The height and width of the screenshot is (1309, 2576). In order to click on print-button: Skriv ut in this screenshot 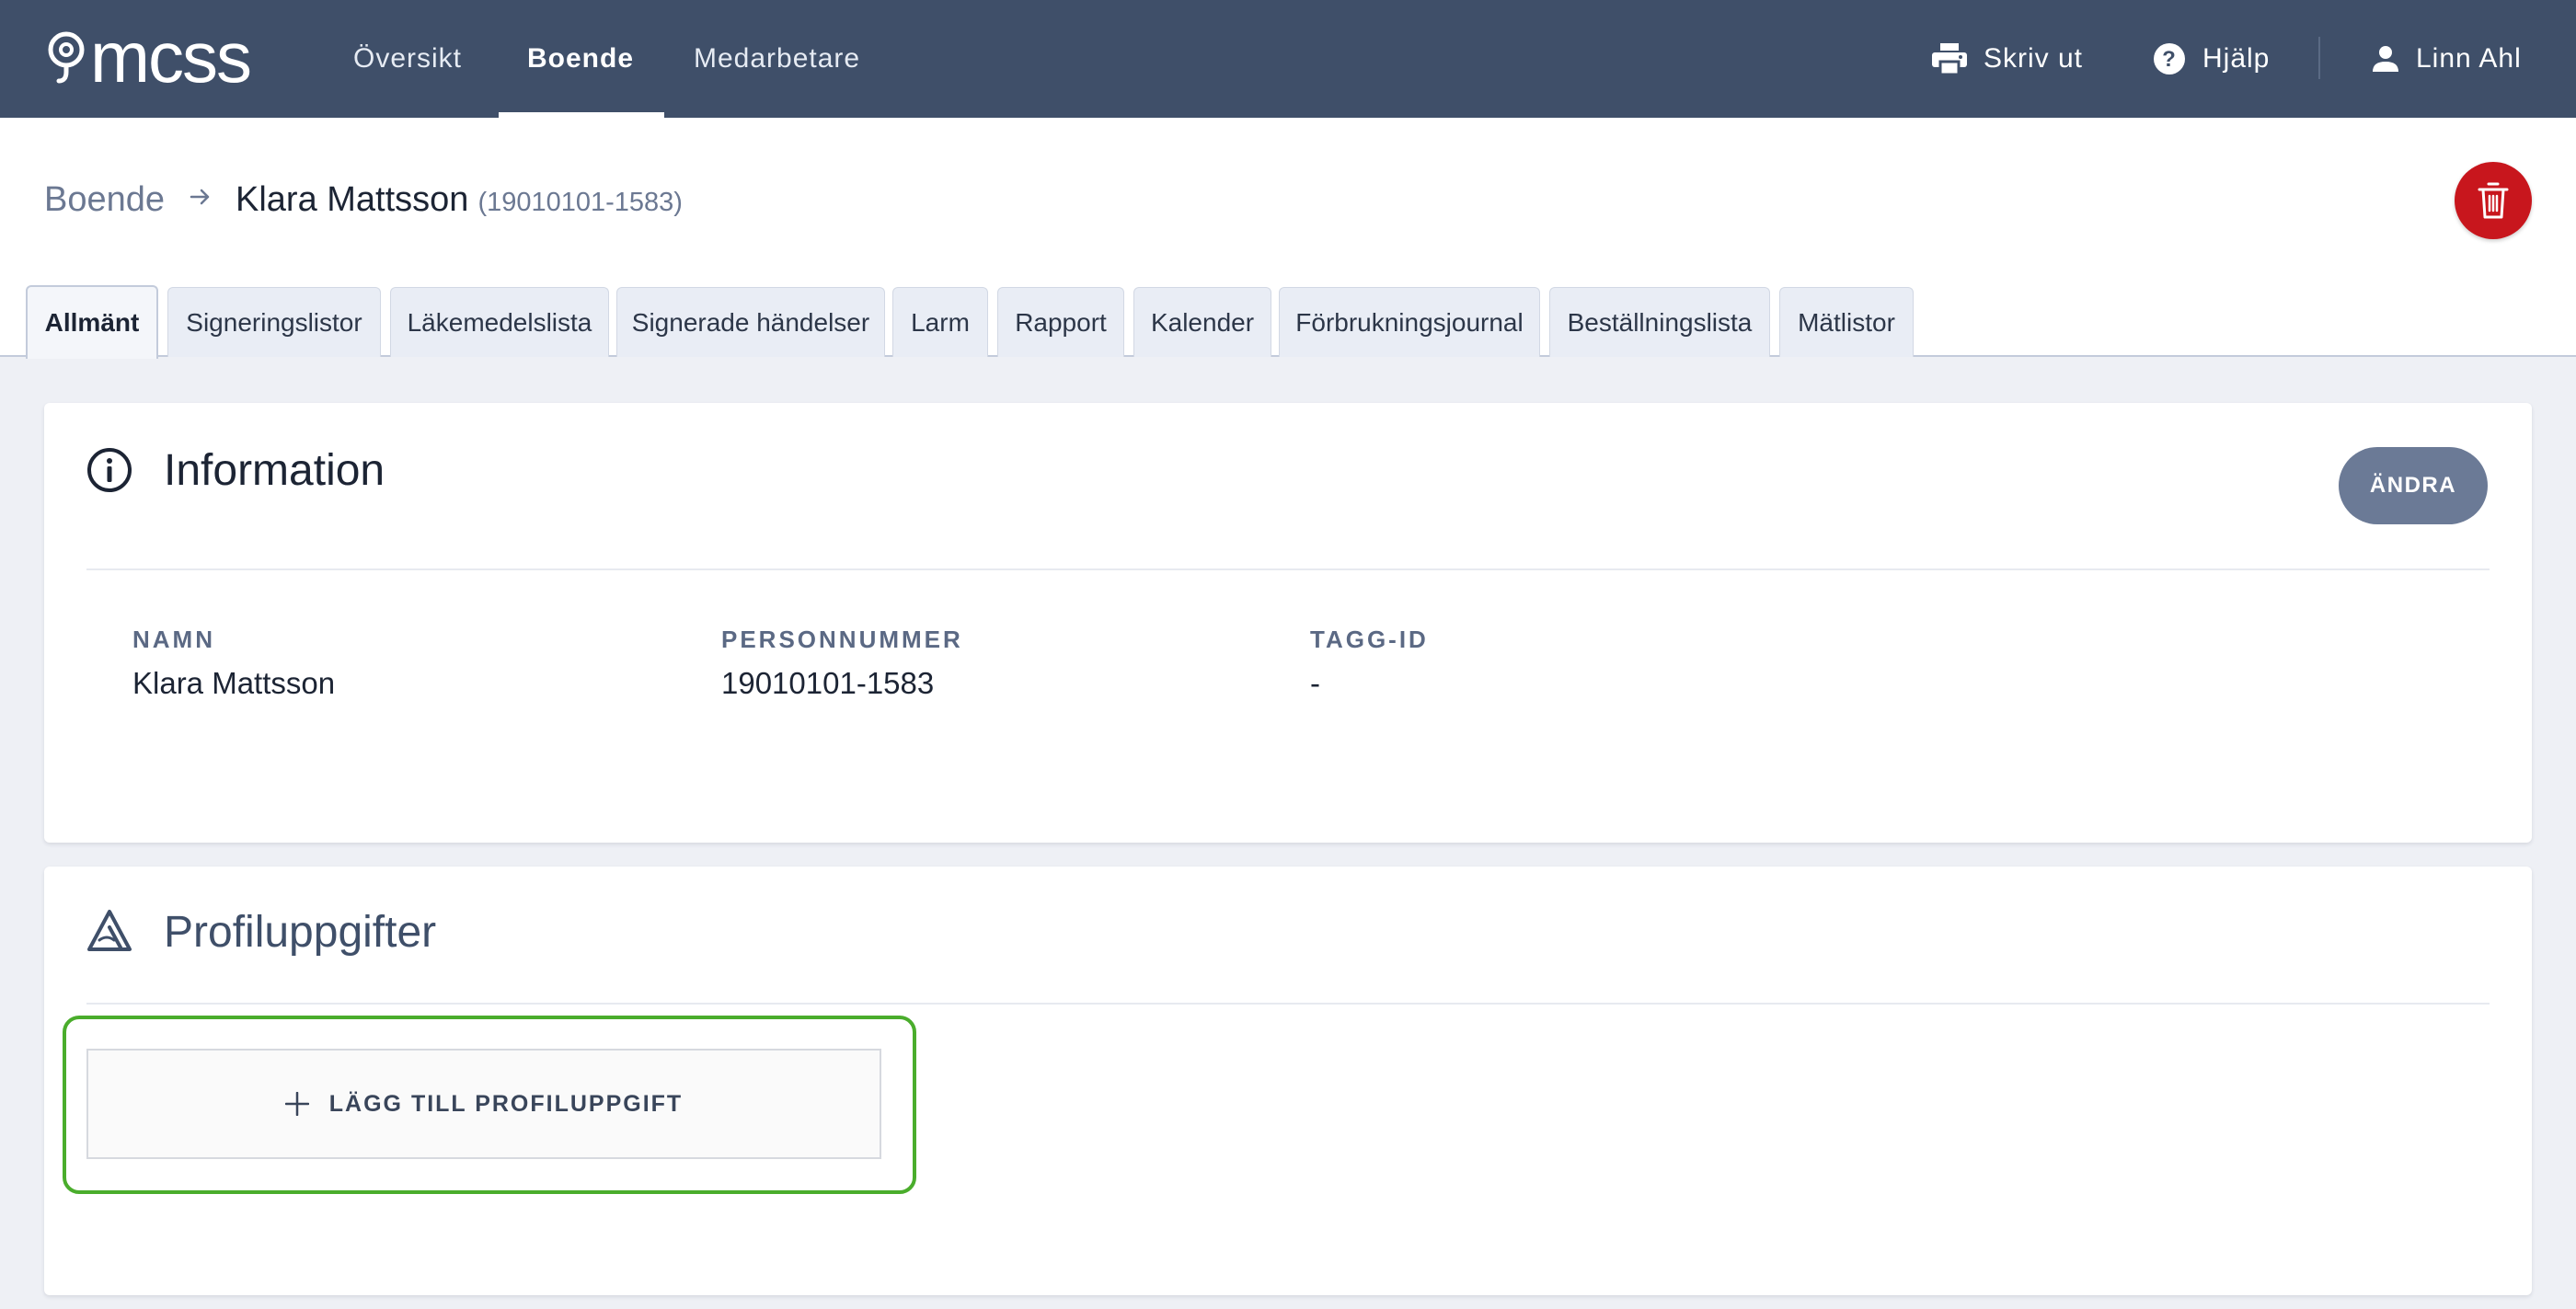, I will do `click(2007, 59)`.